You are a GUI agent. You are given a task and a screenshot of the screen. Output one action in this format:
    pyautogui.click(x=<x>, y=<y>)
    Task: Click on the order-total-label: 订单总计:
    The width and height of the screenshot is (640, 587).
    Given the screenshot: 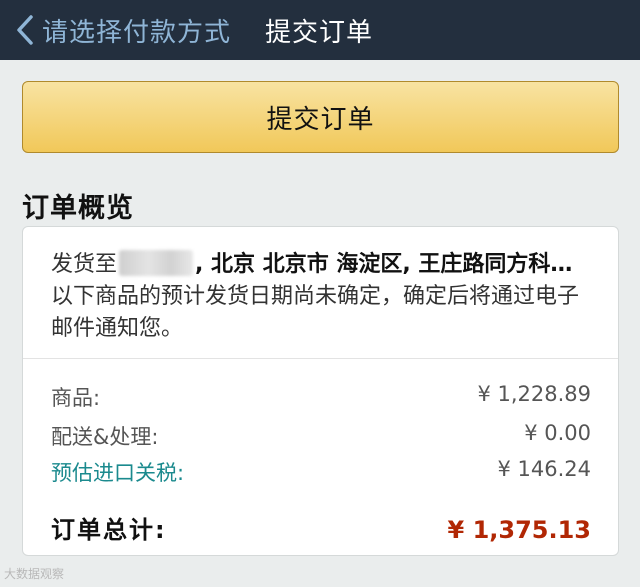 What is the action you would take?
    pyautogui.click(x=109, y=530)
    